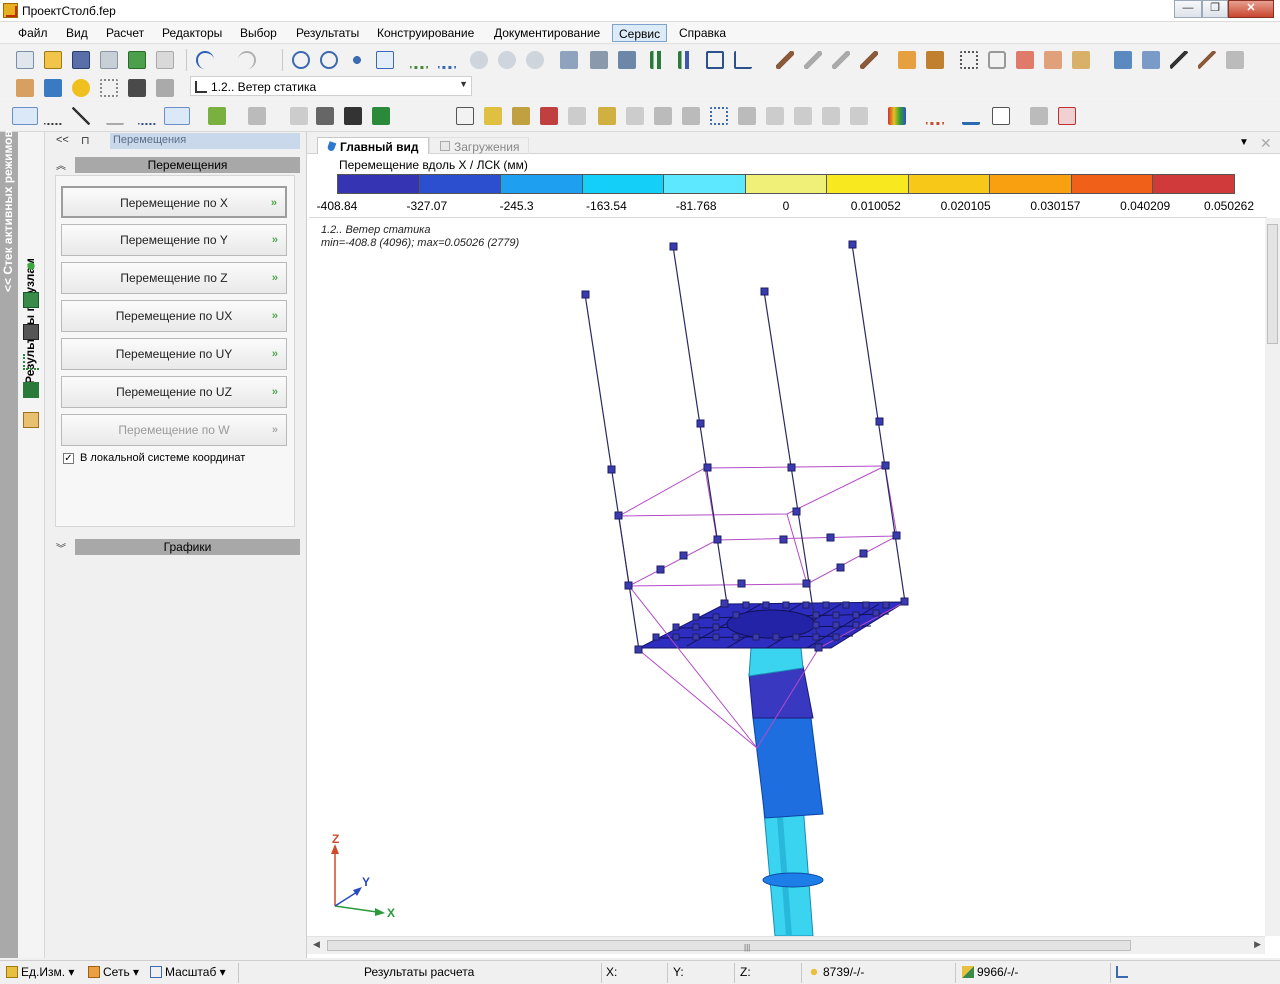 Image resolution: width=1280 pixels, height=984 pixels. Describe the element at coordinates (1151, 60) in the screenshot. I see `down-icon` at that location.